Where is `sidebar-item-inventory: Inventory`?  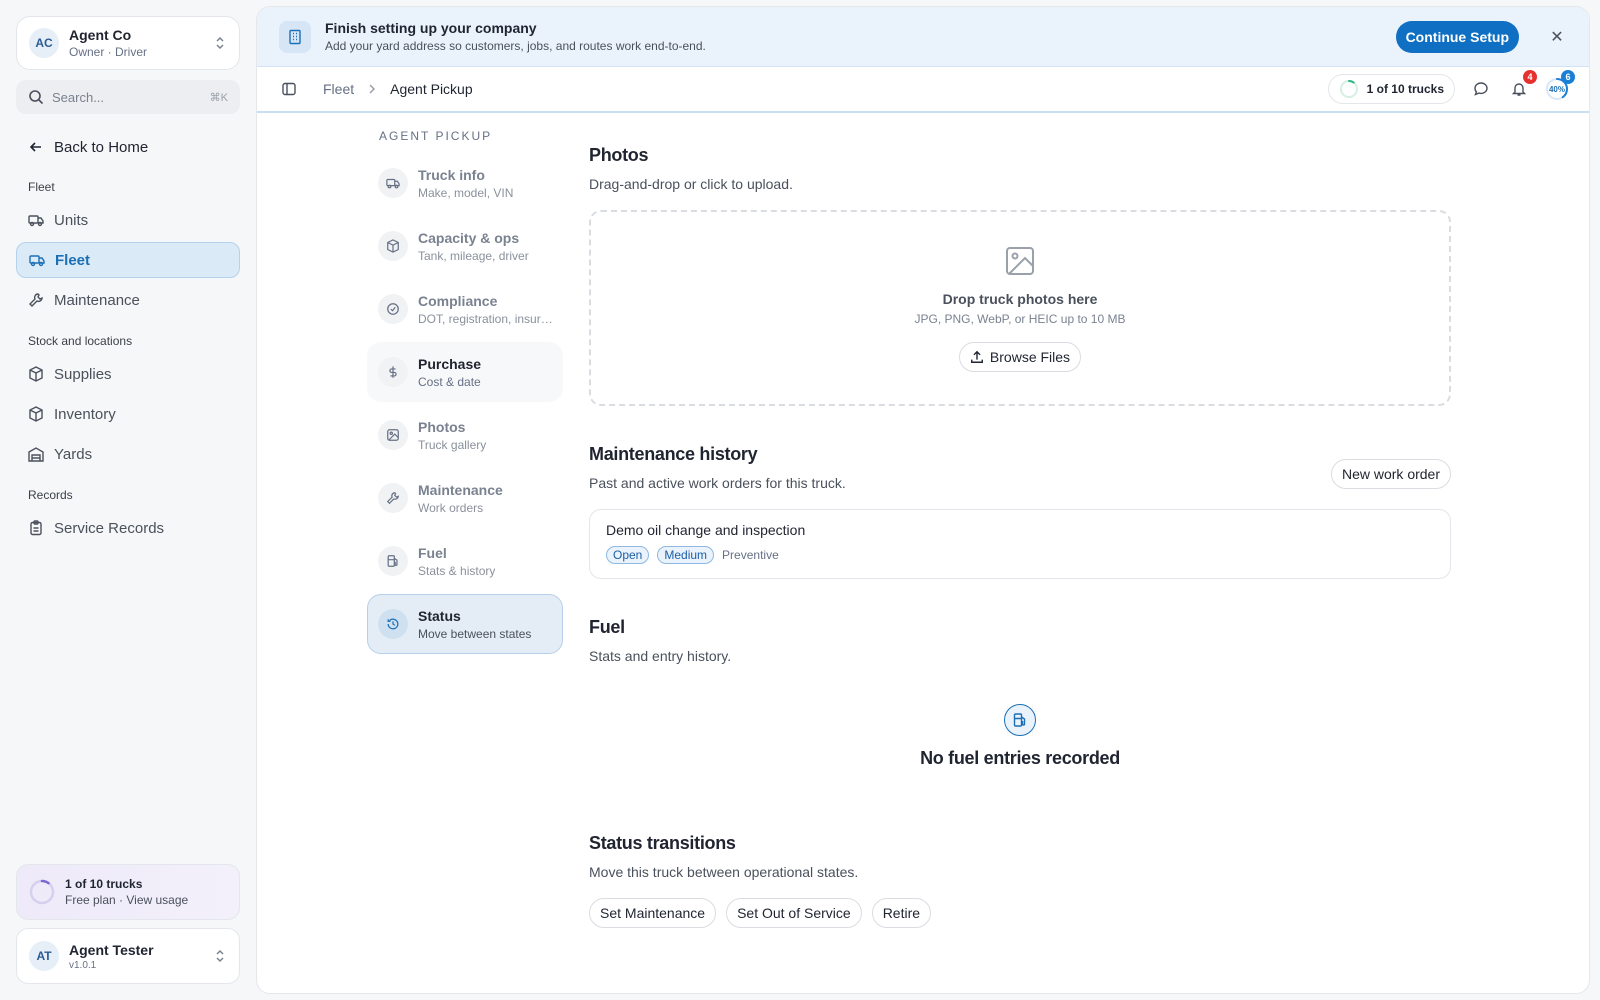
sidebar-item-inventory: Inventory is located at coordinates (128, 414).